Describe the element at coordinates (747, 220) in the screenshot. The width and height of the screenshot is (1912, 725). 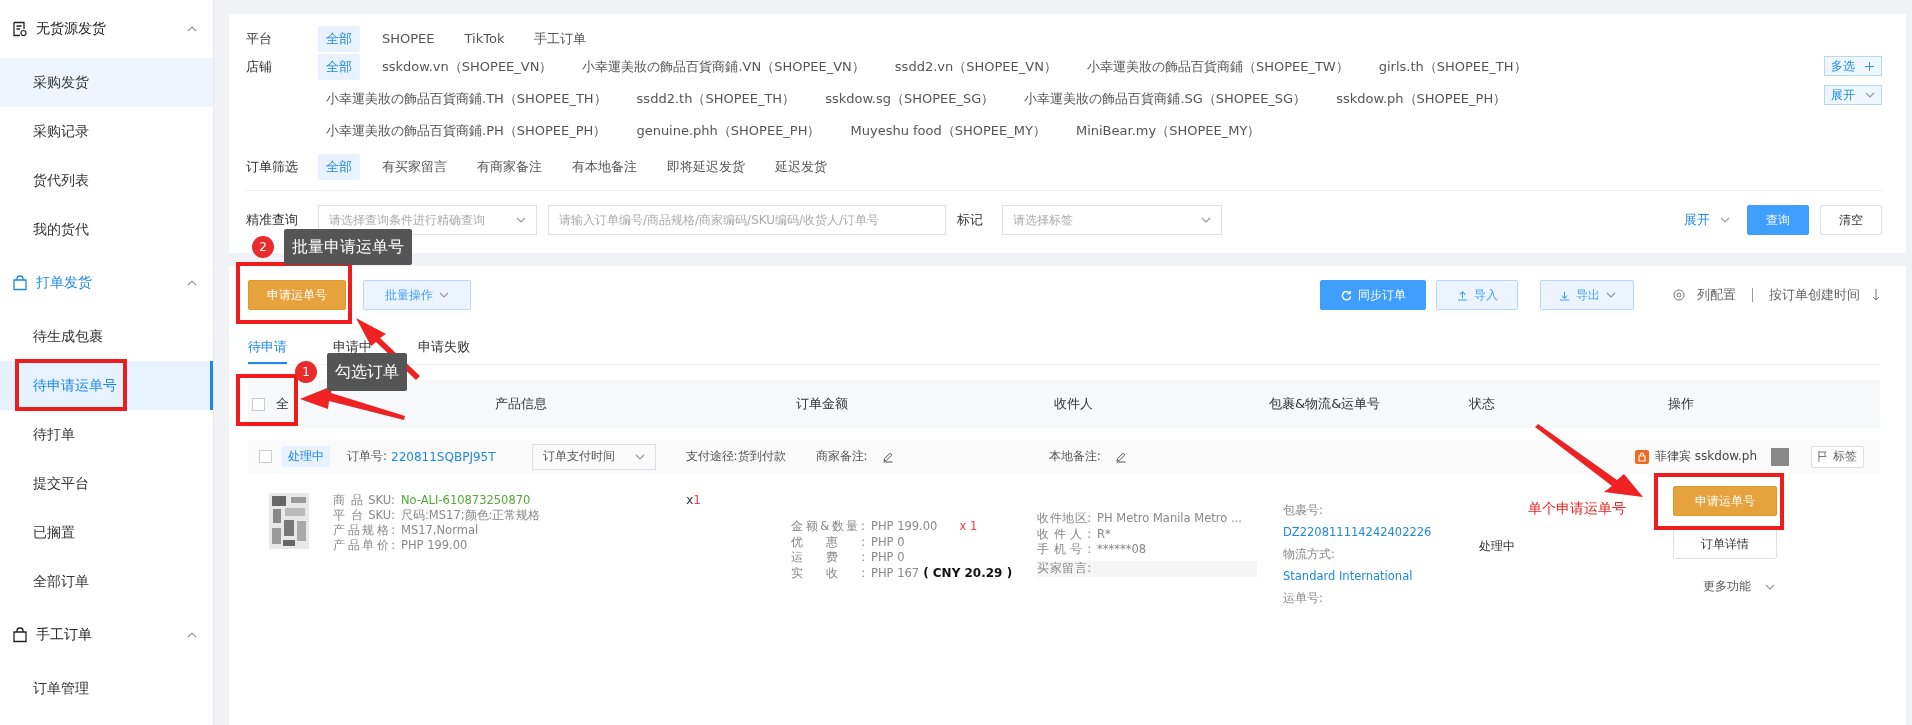
I see `keyword-field: 请输入订单编号/商品规格/商家编码/SKU编码/收货人/订单号` at that location.